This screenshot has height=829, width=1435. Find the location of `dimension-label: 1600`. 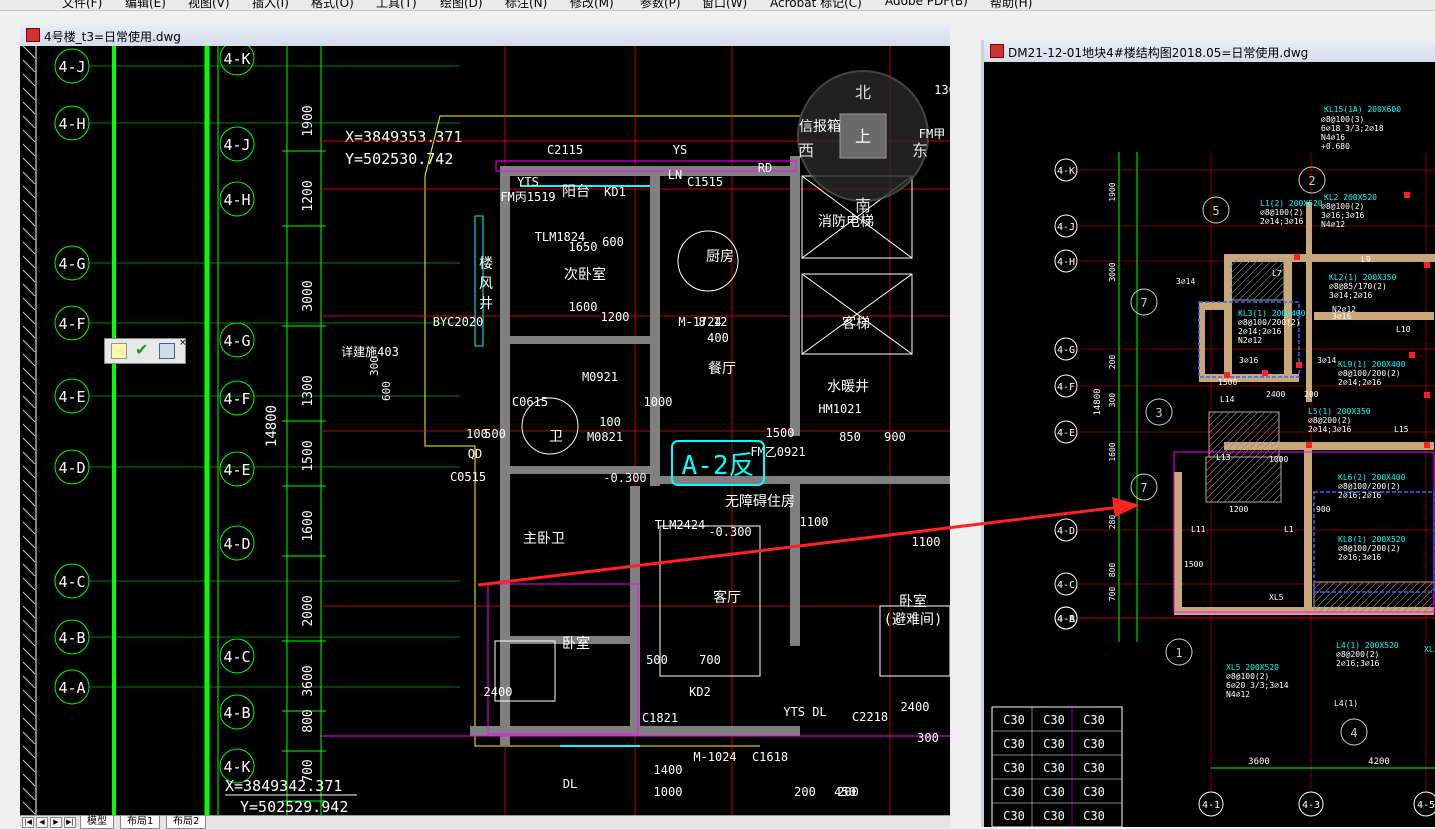

dimension-label: 1600 is located at coordinates (308, 525).